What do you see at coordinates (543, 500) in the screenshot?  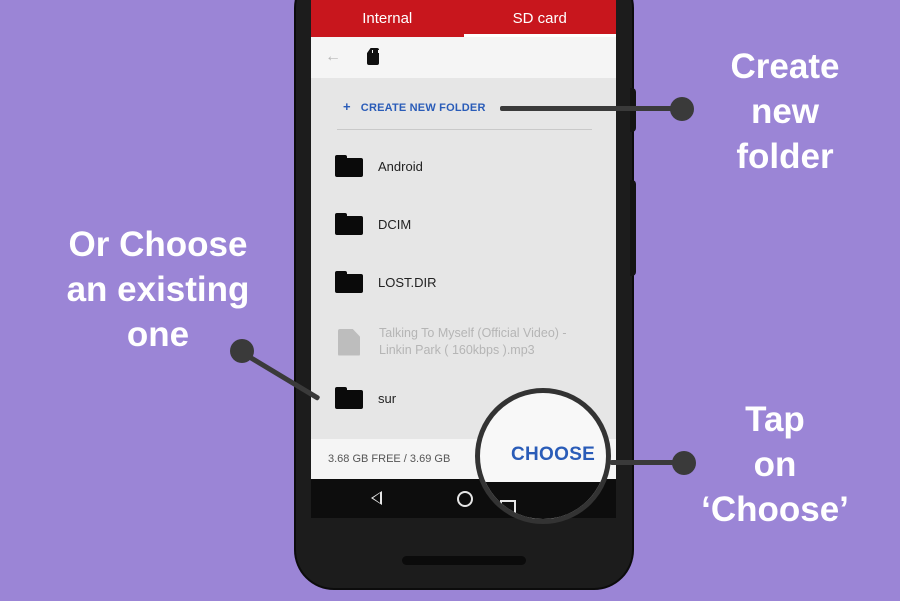 I see `magnified-navbar` at bounding box center [543, 500].